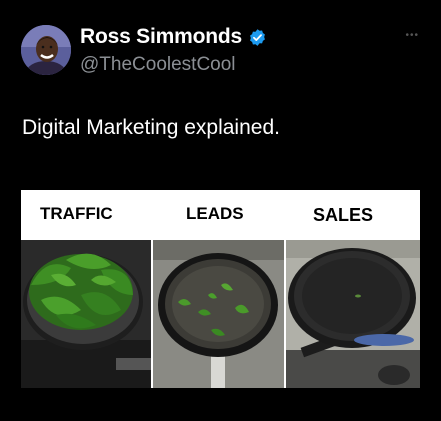  What do you see at coordinates (412, 35) in the screenshot?
I see `more-dots-icon: •••` at bounding box center [412, 35].